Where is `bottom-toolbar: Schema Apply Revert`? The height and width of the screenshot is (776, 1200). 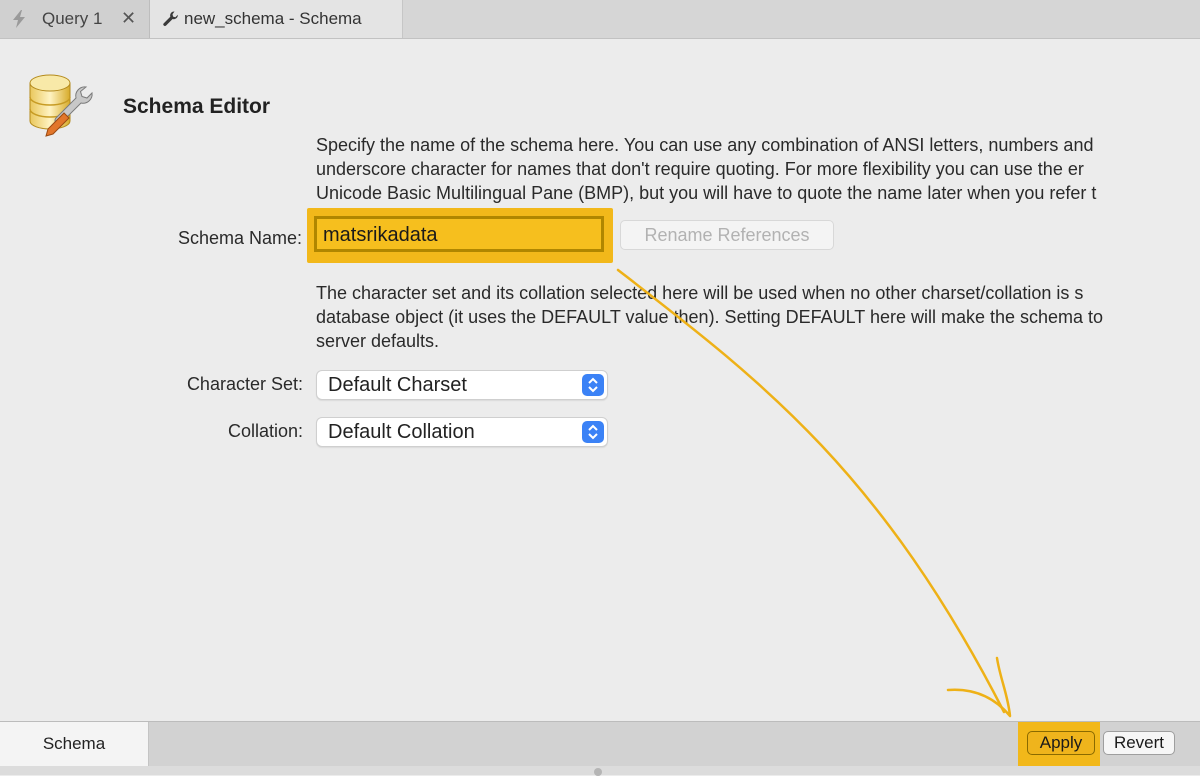
bottom-toolbar: Schema Apply Revert is located at coordinates (600, 743).